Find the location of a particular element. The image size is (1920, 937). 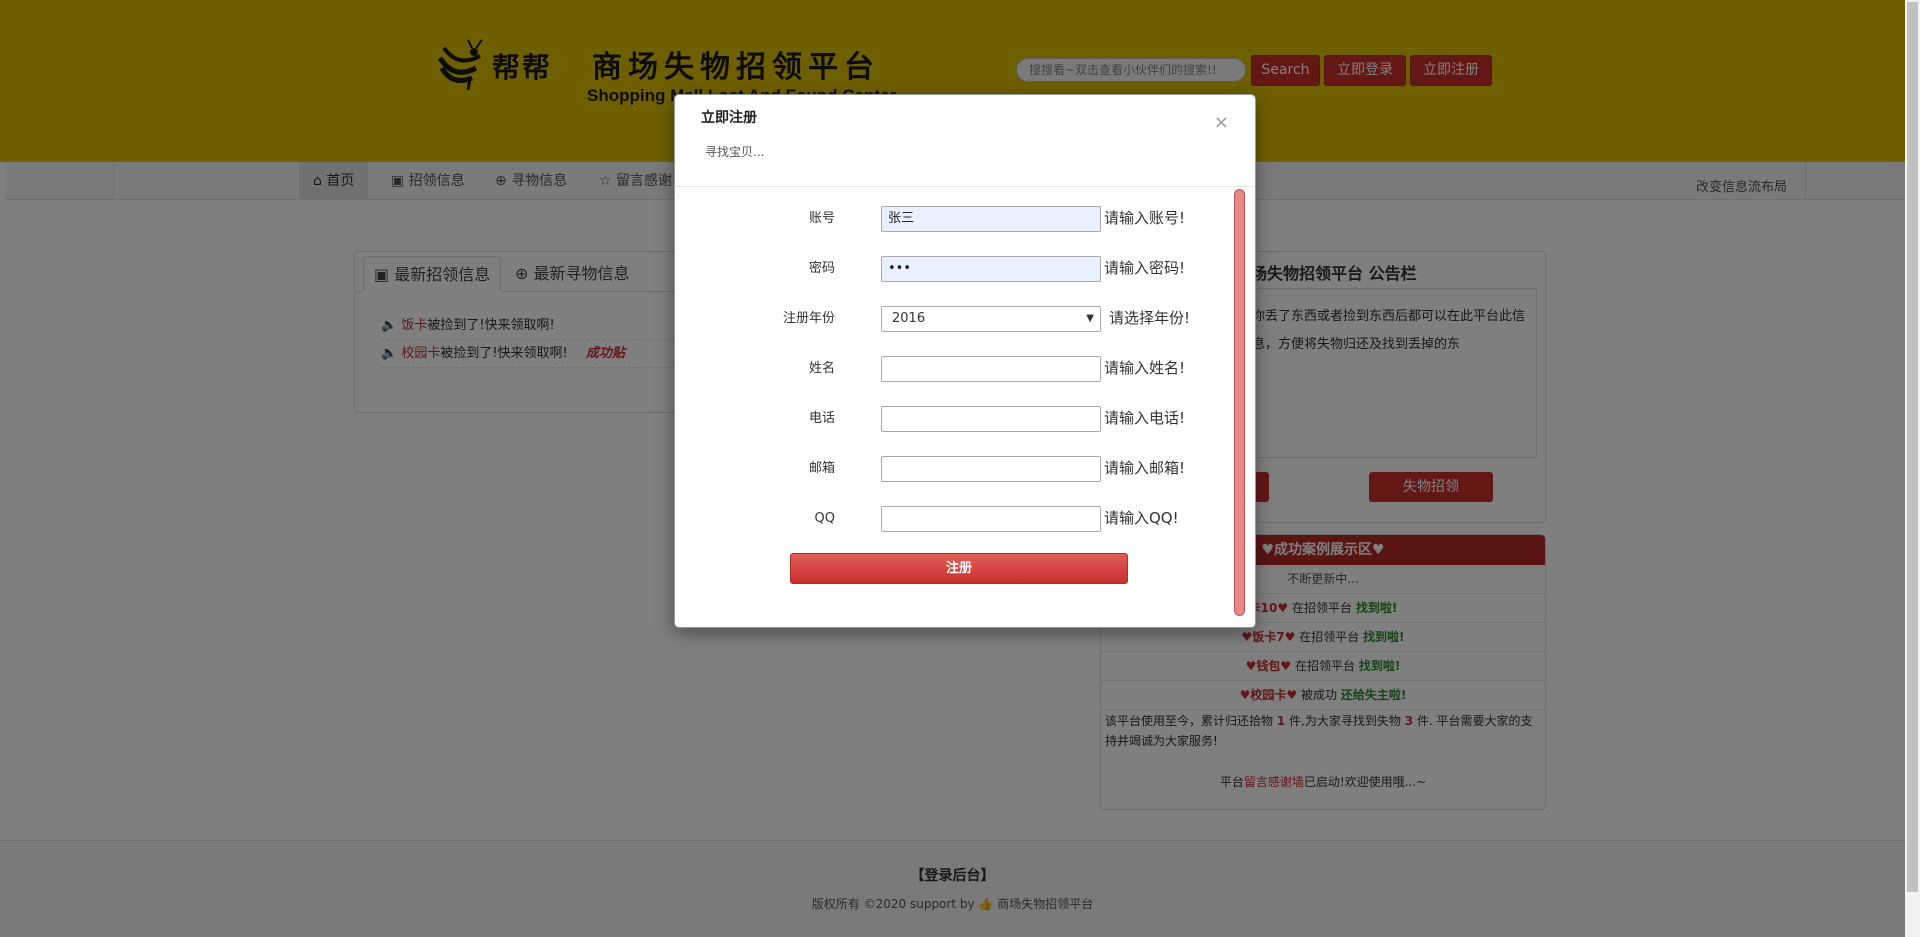

form-row-name: 姓名 请输入姓名! is located at coordinates (955, 369).